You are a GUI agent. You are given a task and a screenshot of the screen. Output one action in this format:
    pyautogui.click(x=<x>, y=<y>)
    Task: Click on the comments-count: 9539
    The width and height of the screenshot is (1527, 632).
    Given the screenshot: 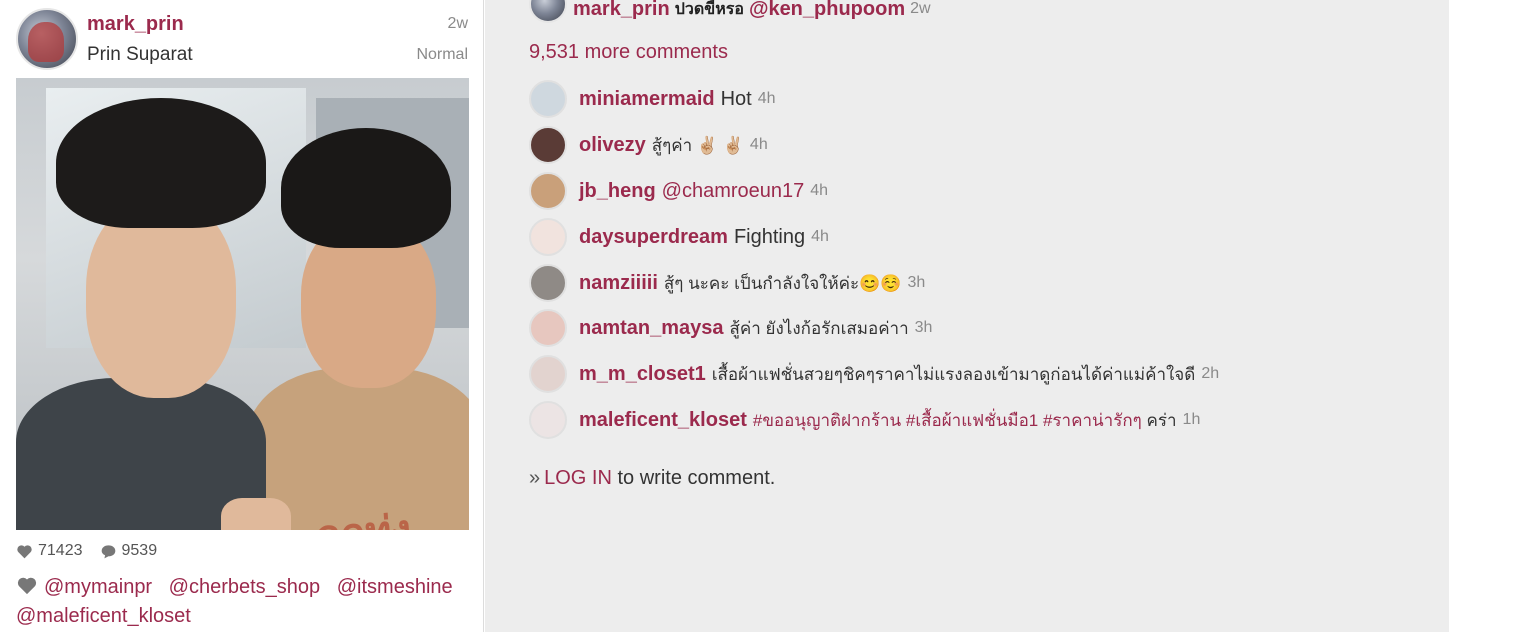 What is the action you would take?
    pyautogui.click(x=139, y=550)
    